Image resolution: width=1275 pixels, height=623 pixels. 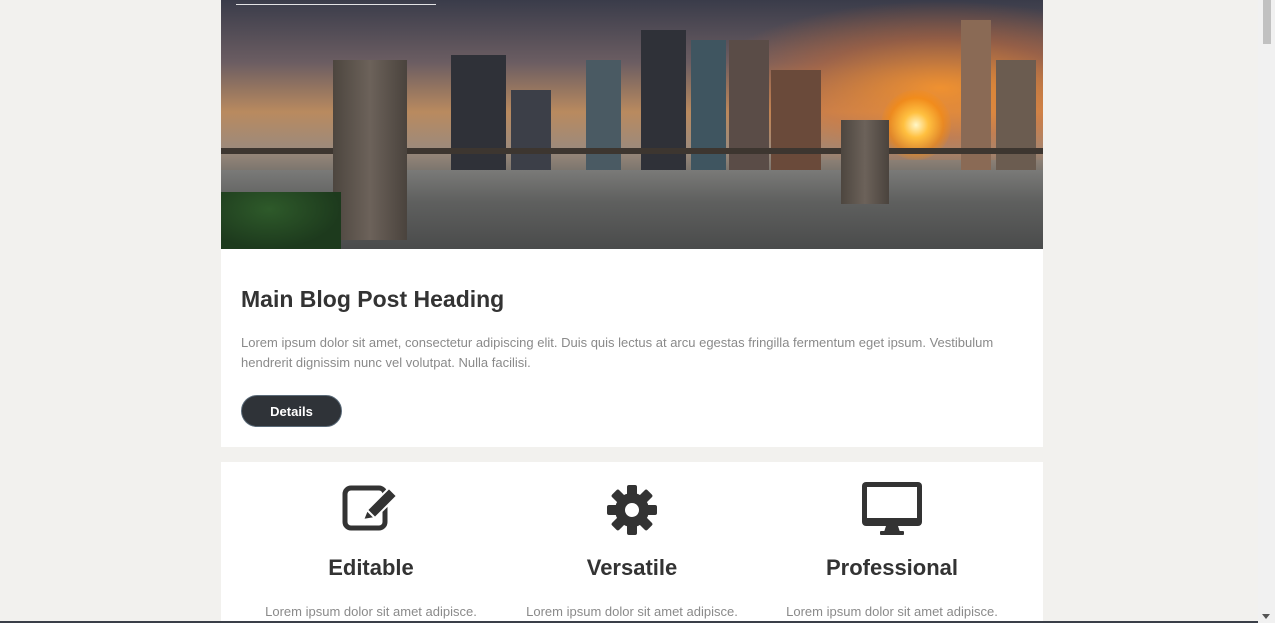 What do you see at coordinates (371, 510) in the screenshot?
I see `edit-icon` at bounding box center [371, 510].